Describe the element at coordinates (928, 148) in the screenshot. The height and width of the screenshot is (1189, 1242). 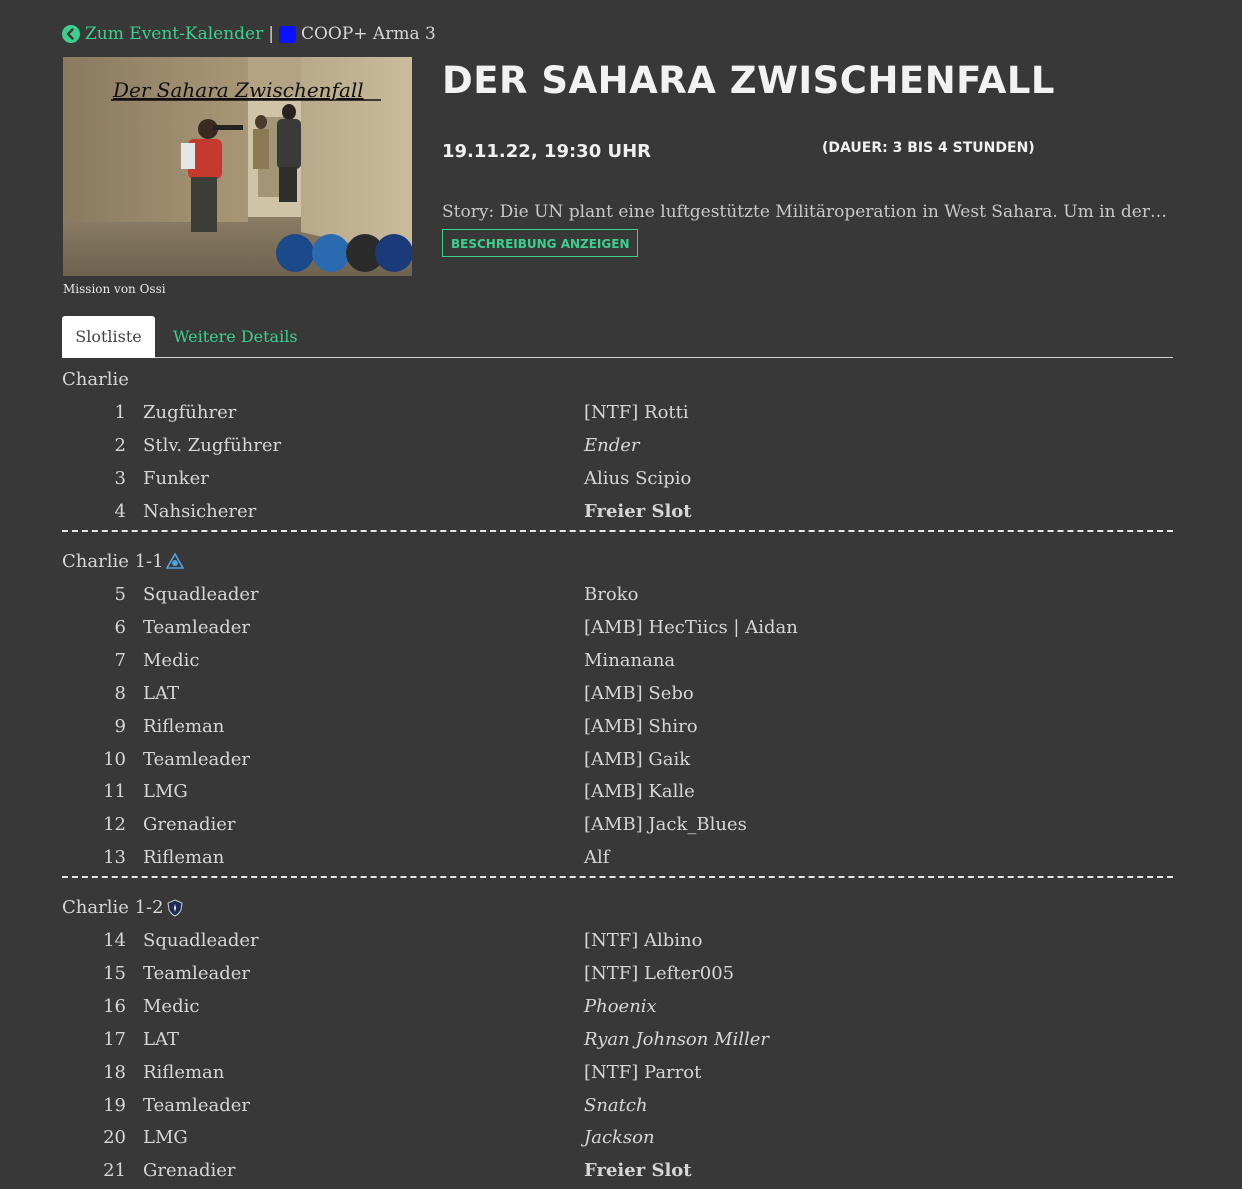
I see `event-duration: (DAUER: 3 BIS 4 STUNDEN)` at that location.